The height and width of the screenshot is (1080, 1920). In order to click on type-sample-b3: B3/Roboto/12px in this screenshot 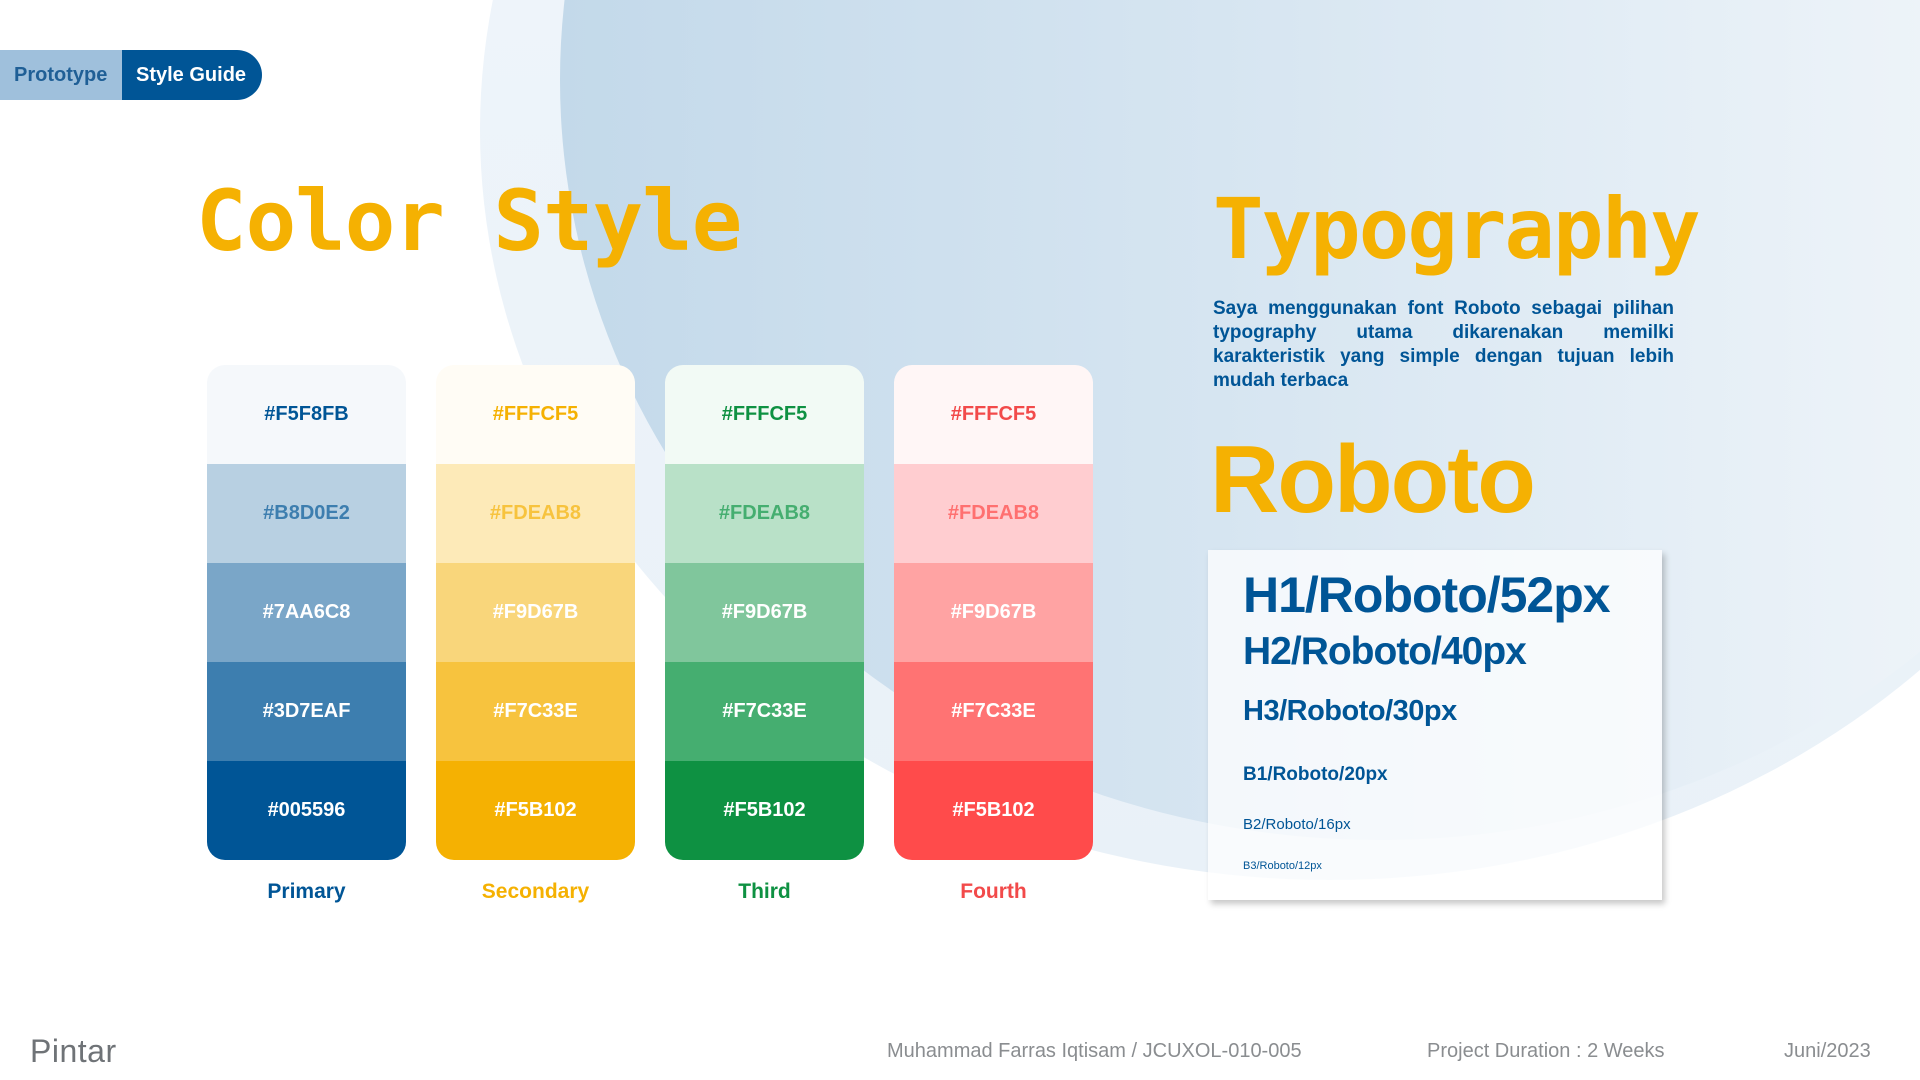, I will do `click(1282, 866)`.